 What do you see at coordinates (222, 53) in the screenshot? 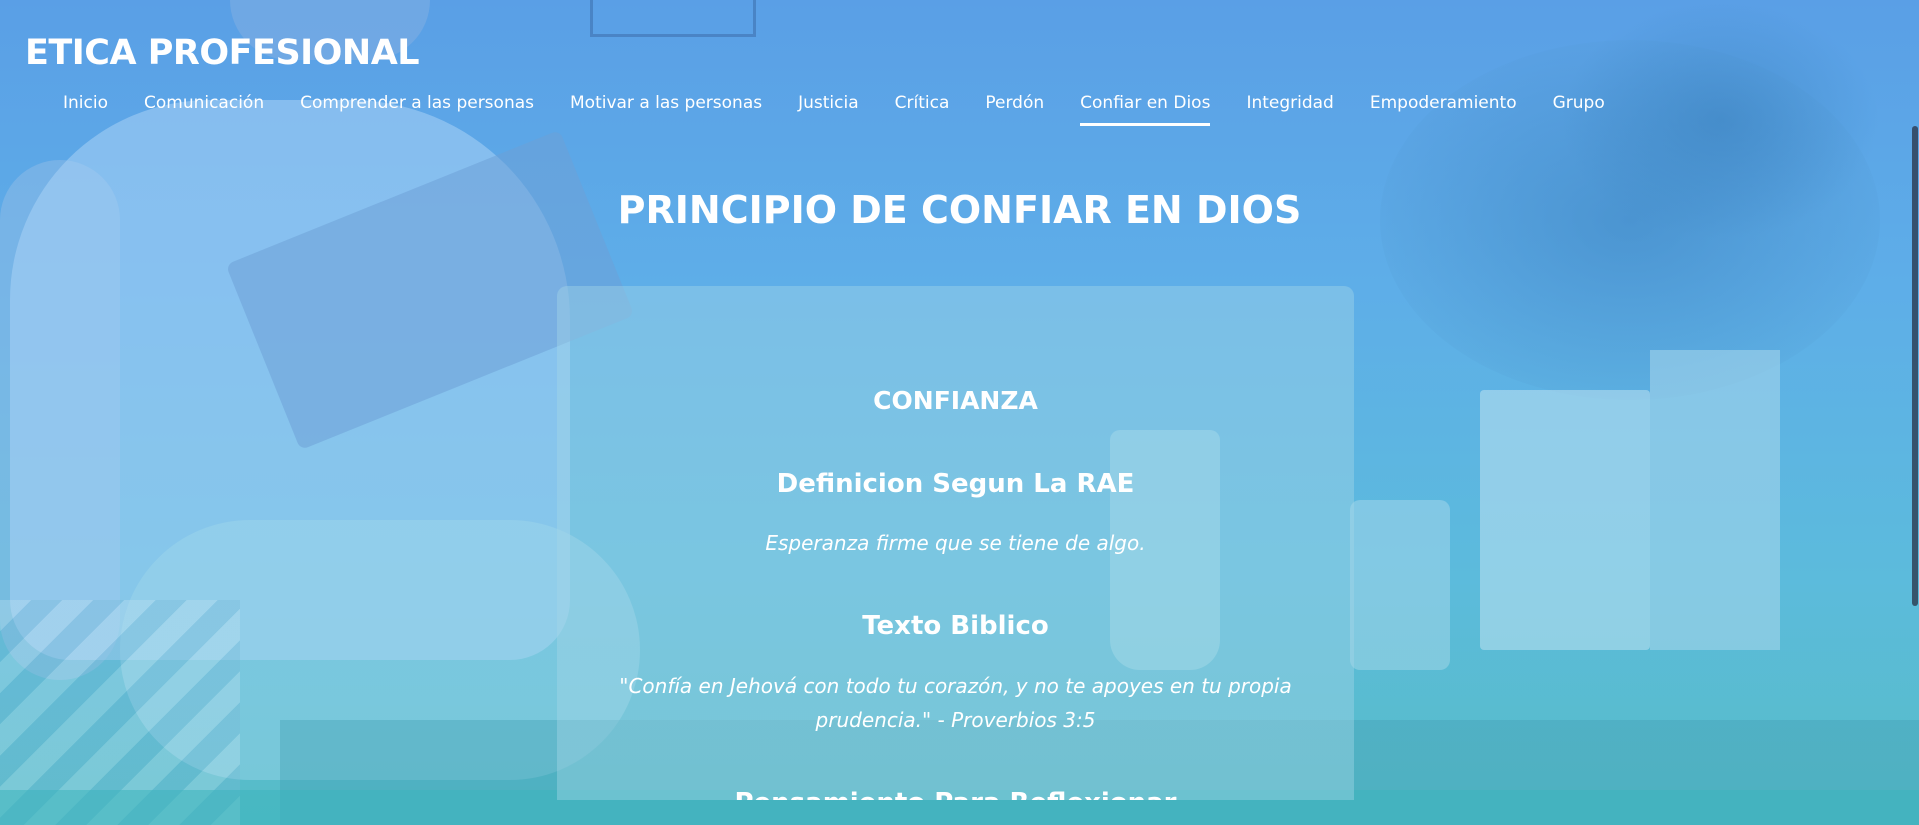
I see `site-title: ETICA PROFESIONAL` at bounding box center [222, 53].